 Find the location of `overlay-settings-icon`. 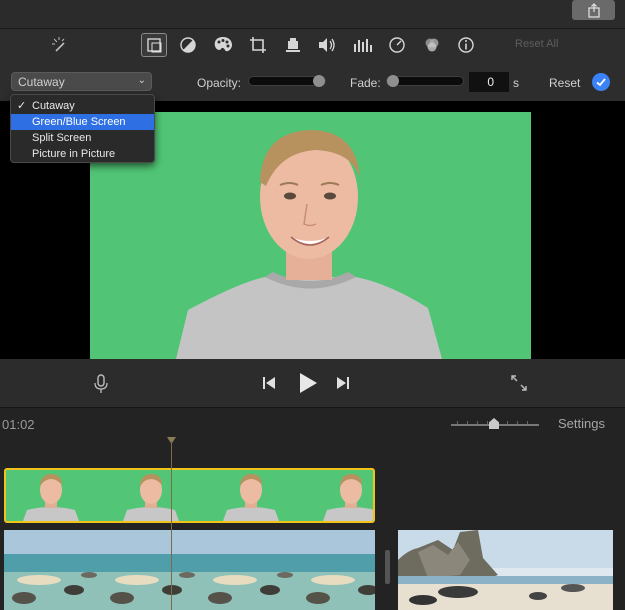

overlay-settings-icon is located at coordinates (154, 45).